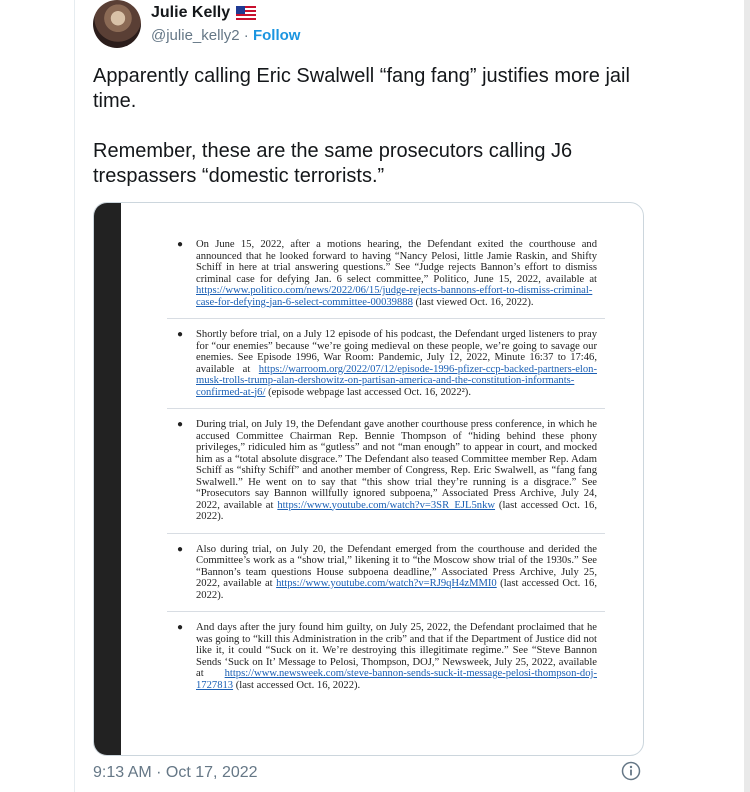 The height and width of the screenshot is (792, 750). What do you see at coordinates (246, 13) in the screenshot?
I see `us-flag-icon` at bounding box center [246, 13].